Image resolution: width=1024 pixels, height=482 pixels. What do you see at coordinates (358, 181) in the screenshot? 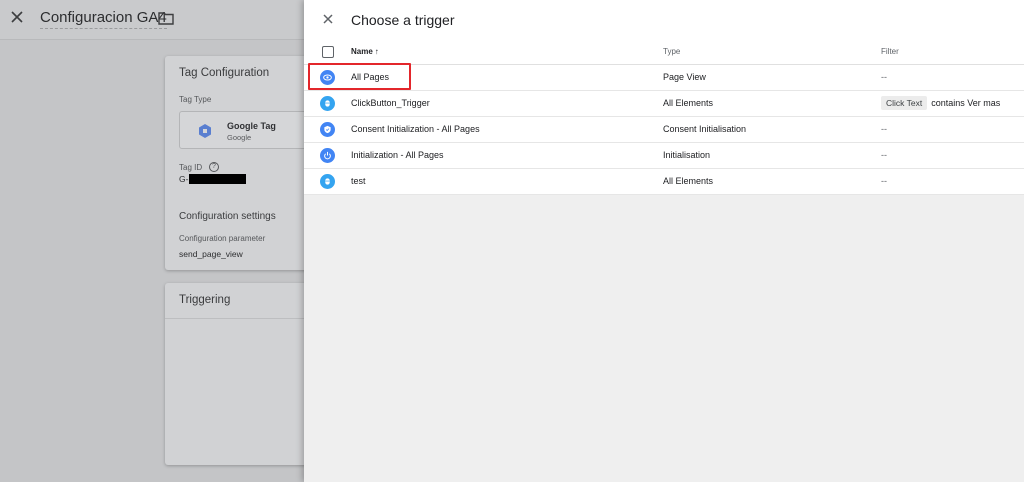
I see `trigger-name: test` at bounding box center [358, 181].